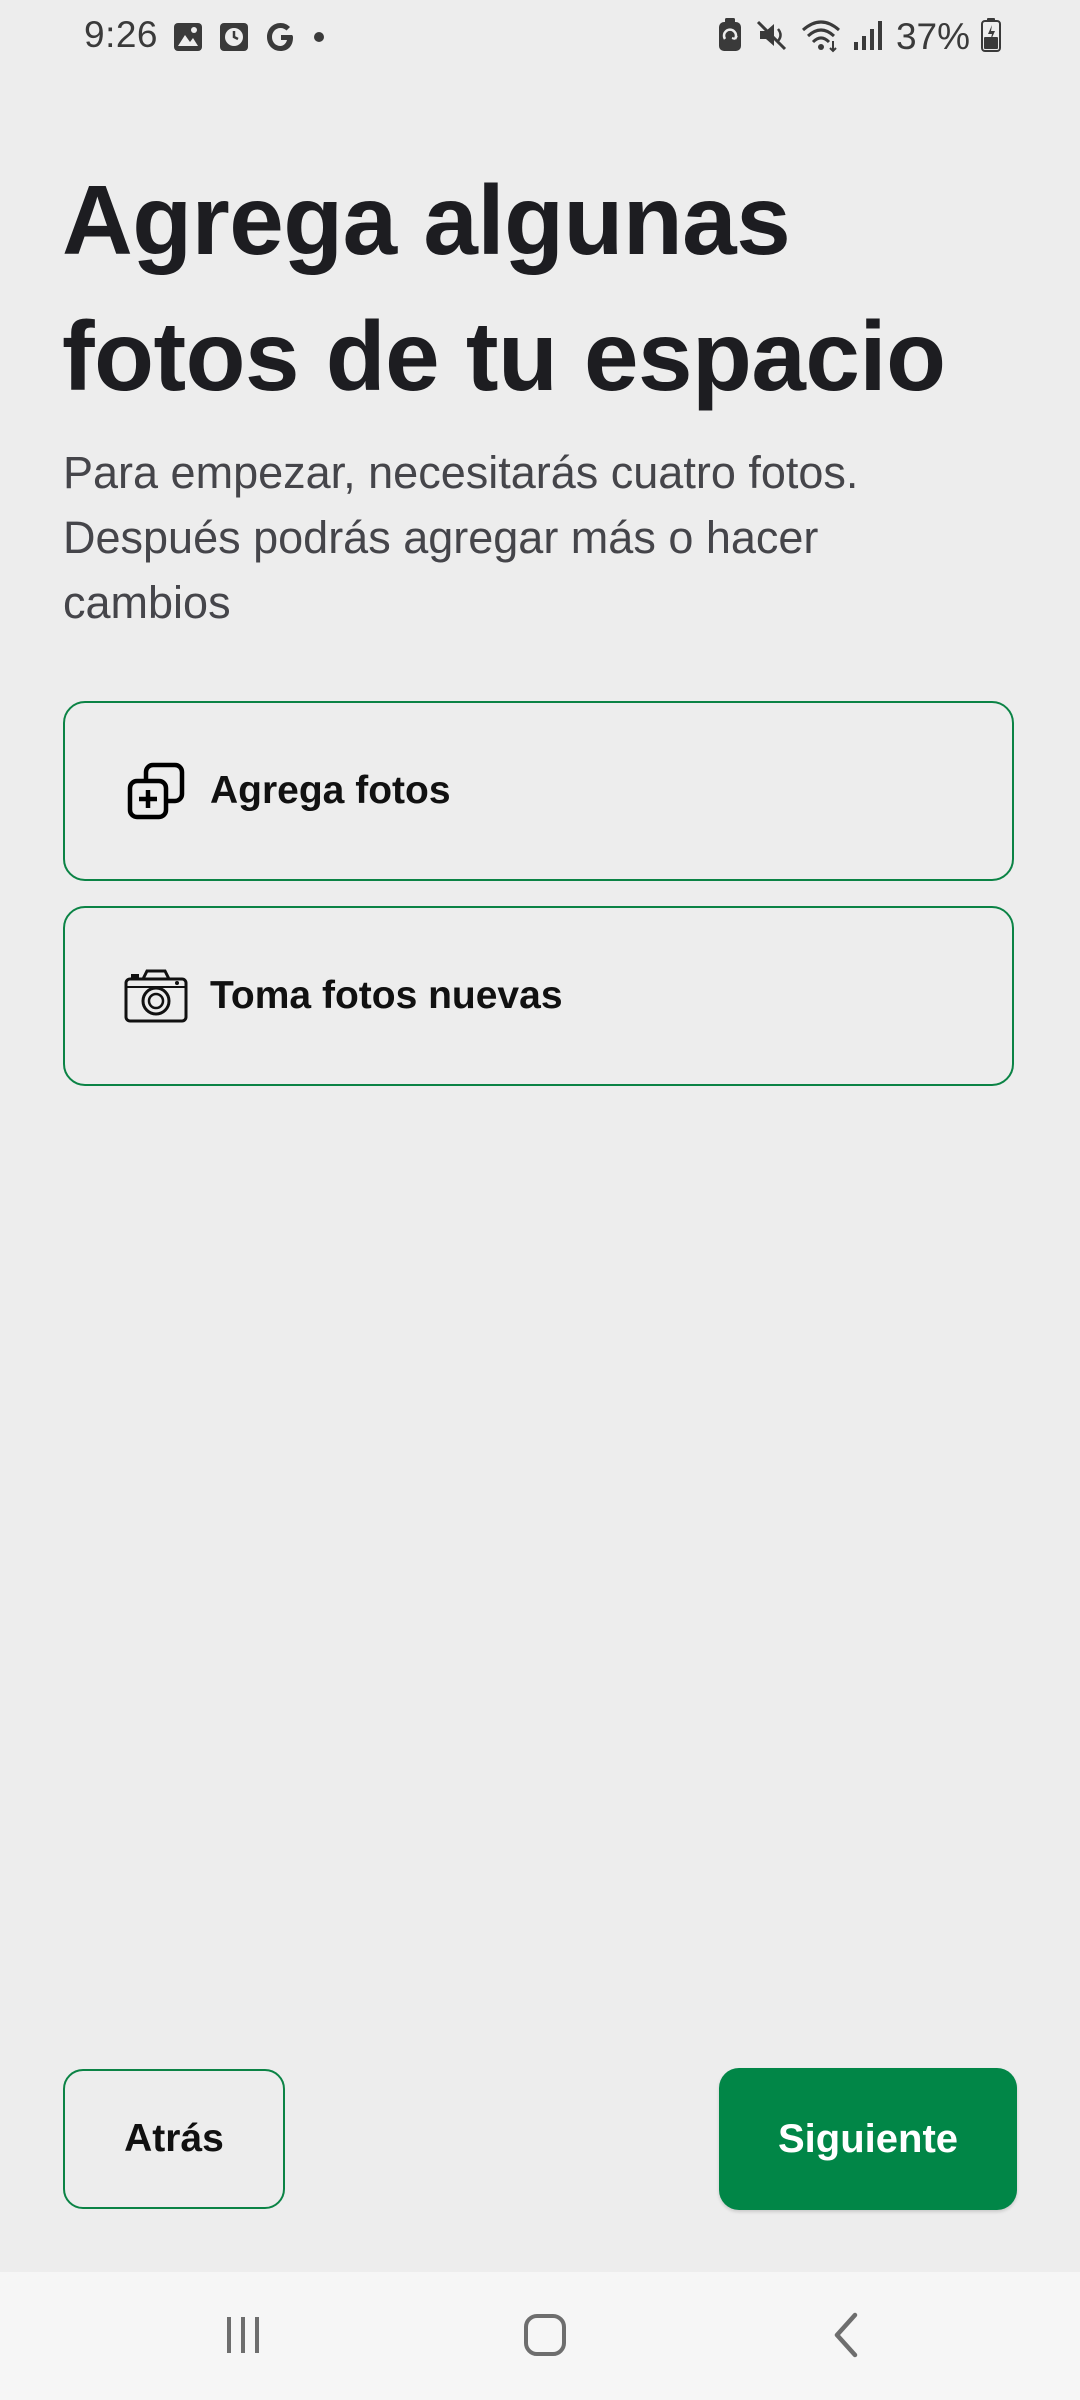 This screenshot has height=2400, width=1080. Describe the element at coordinates (174, 2139) in the screenshot. I see `back-button: Atrás` at that location.